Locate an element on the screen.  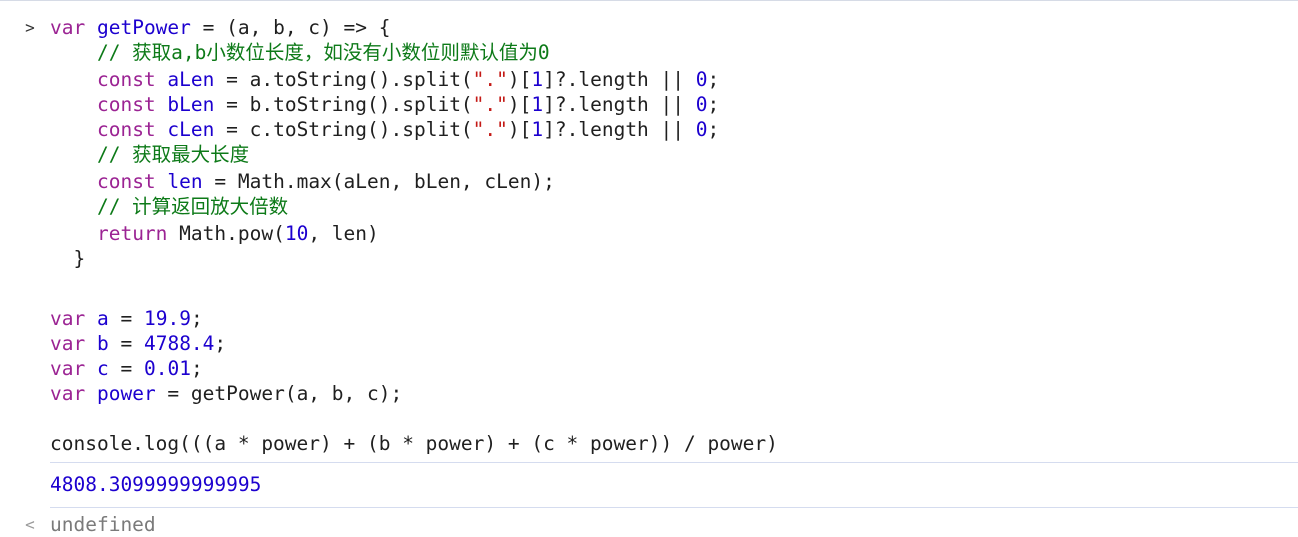
code-token-plain: = a.toString().split( is located at coordinates (343, 79).